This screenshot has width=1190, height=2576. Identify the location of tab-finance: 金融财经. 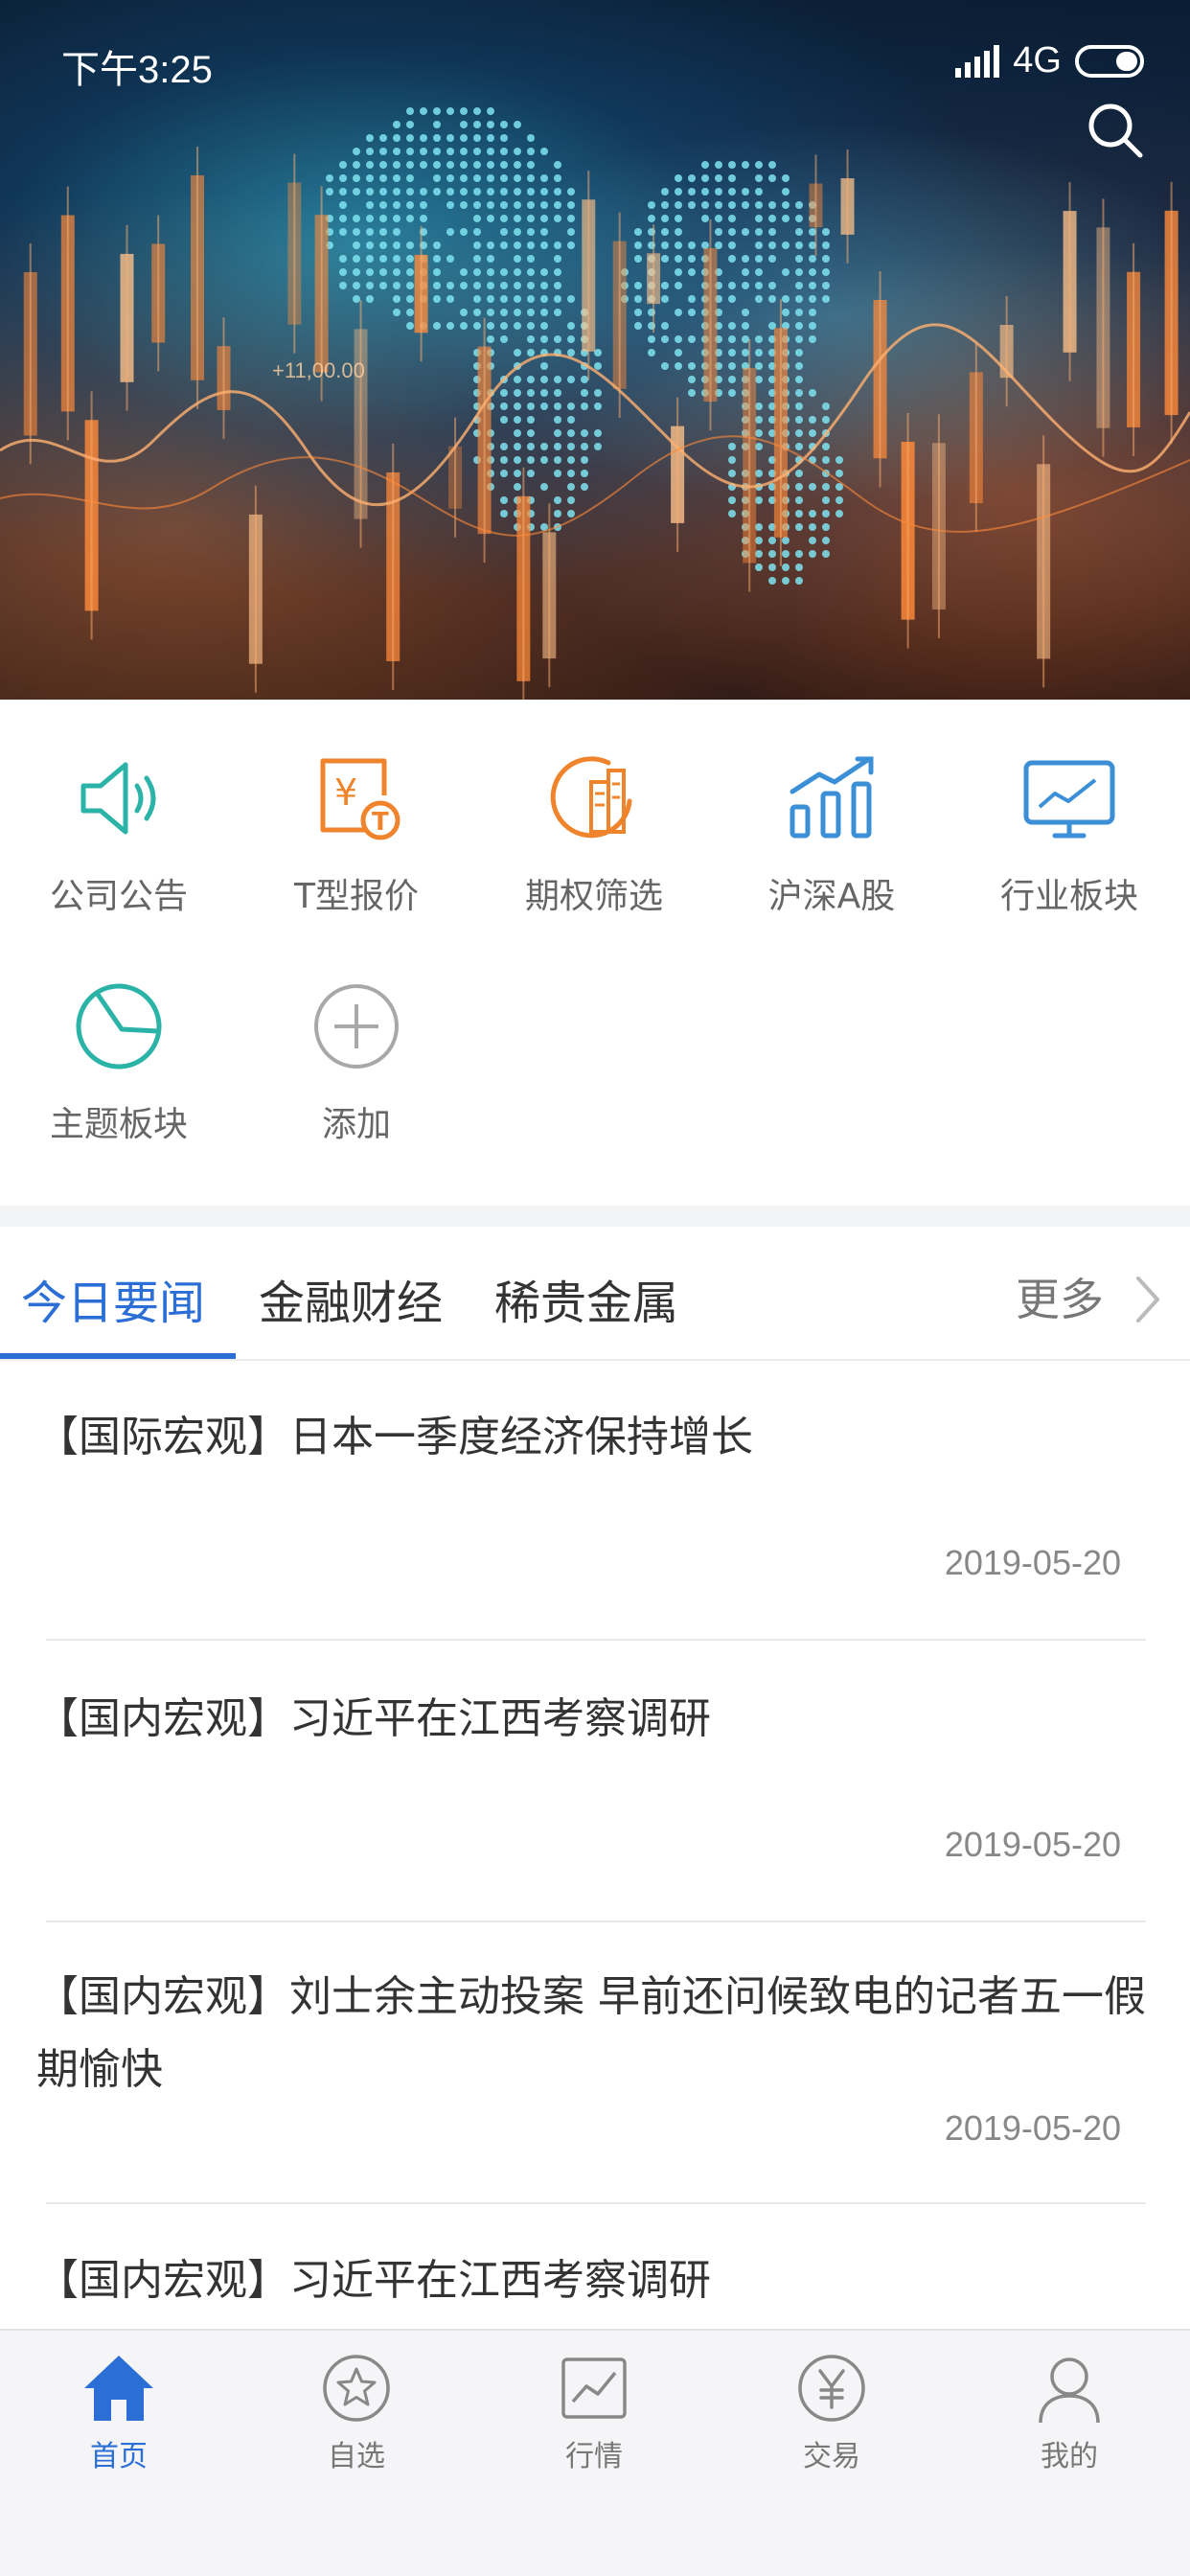
(351, 1298).